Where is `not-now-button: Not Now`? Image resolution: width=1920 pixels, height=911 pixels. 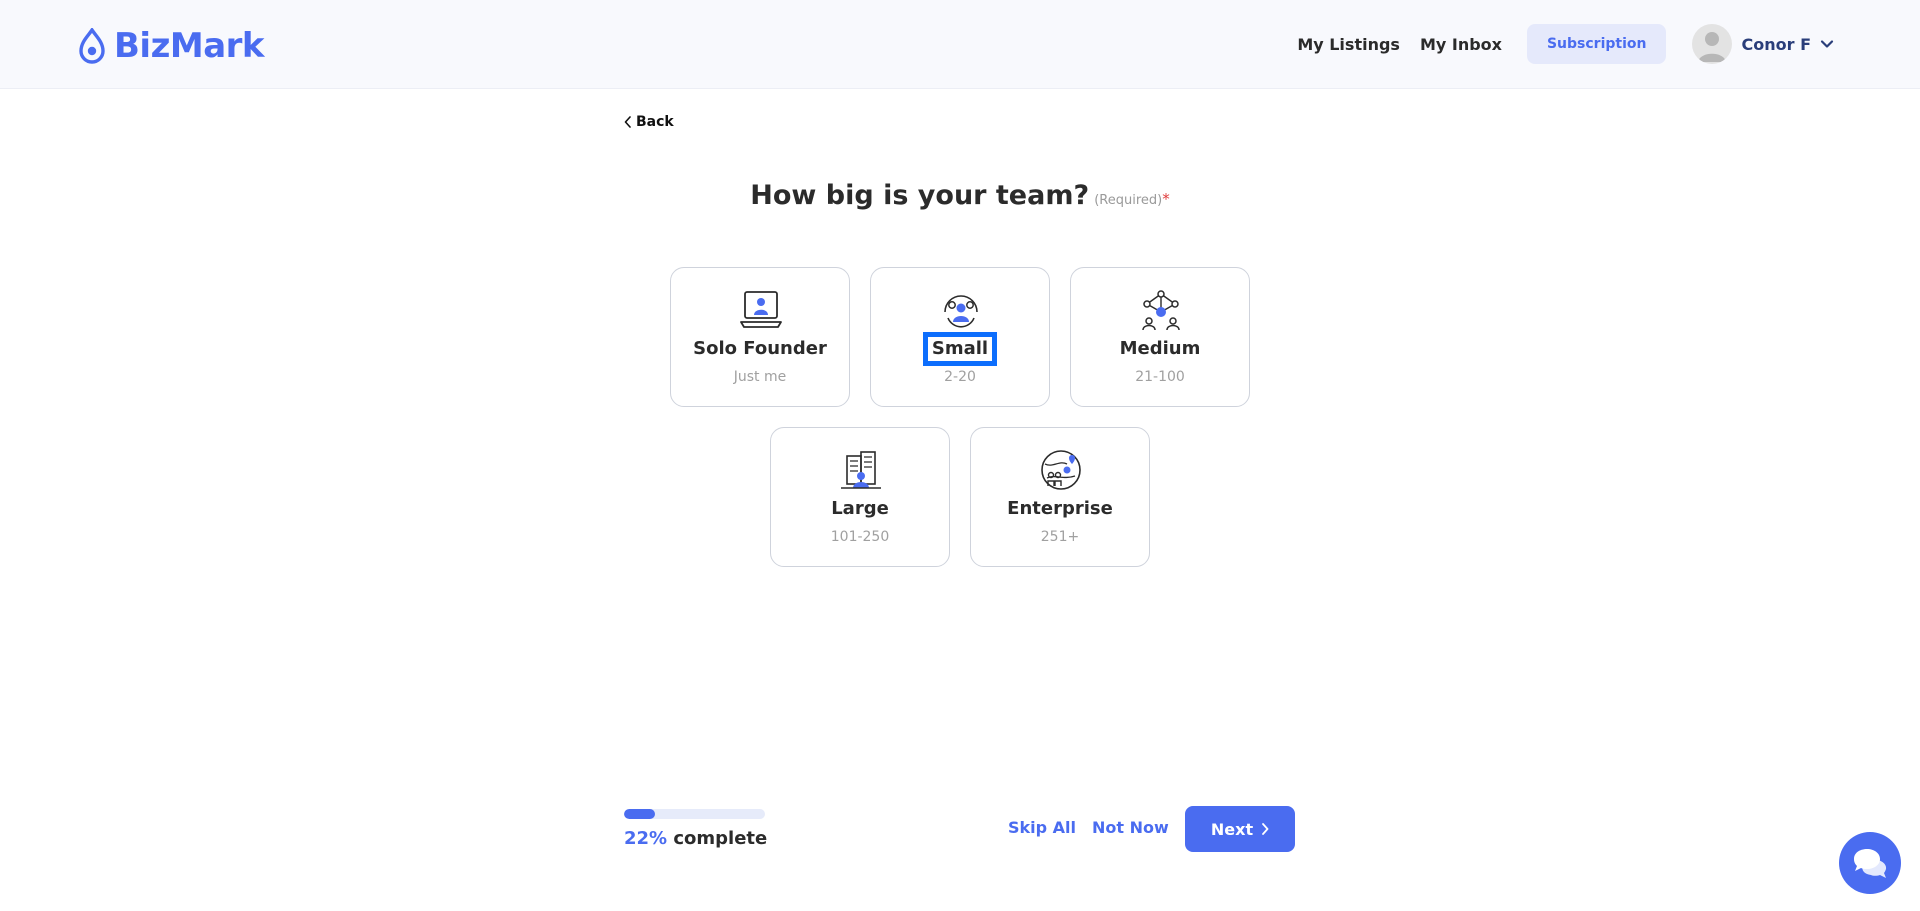
not-now-button: Not Now is located at coordinates (1130, 827).